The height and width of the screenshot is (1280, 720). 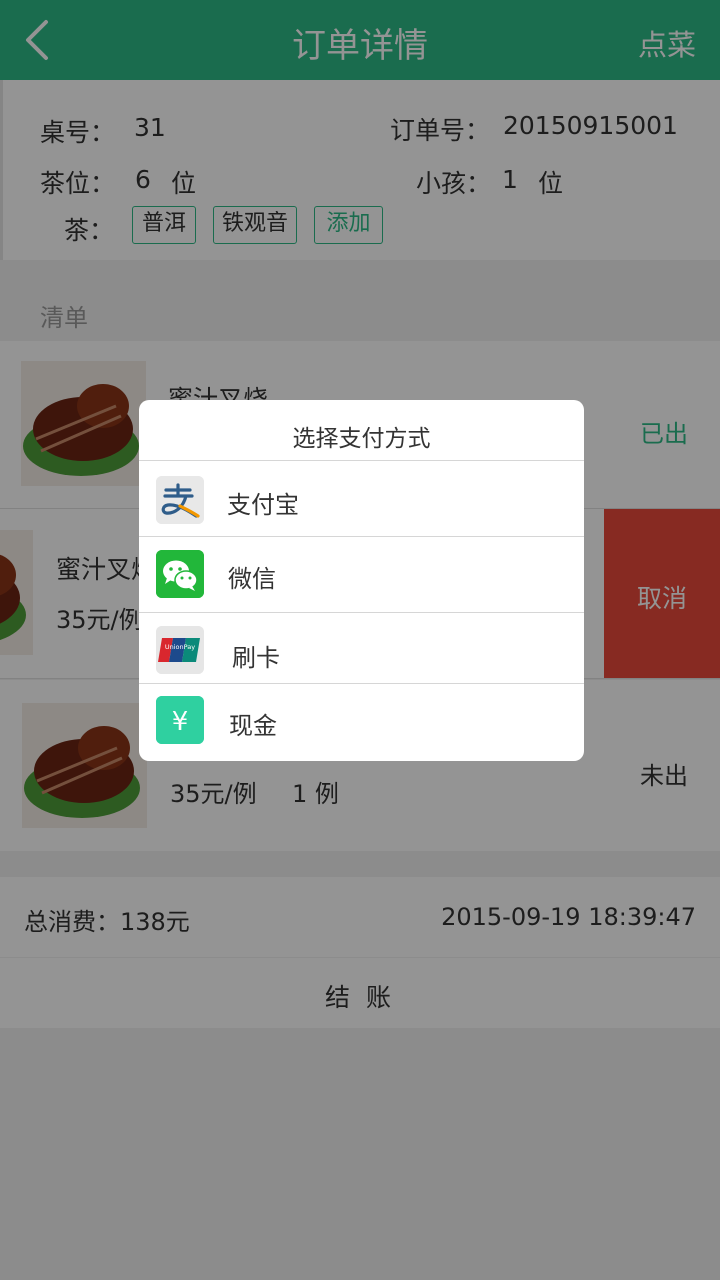 What do you see at coordinates (361, 722) in the screenshot?
I see `pay-option-cash: ¥ 现金` at bounding box center [361, 722].